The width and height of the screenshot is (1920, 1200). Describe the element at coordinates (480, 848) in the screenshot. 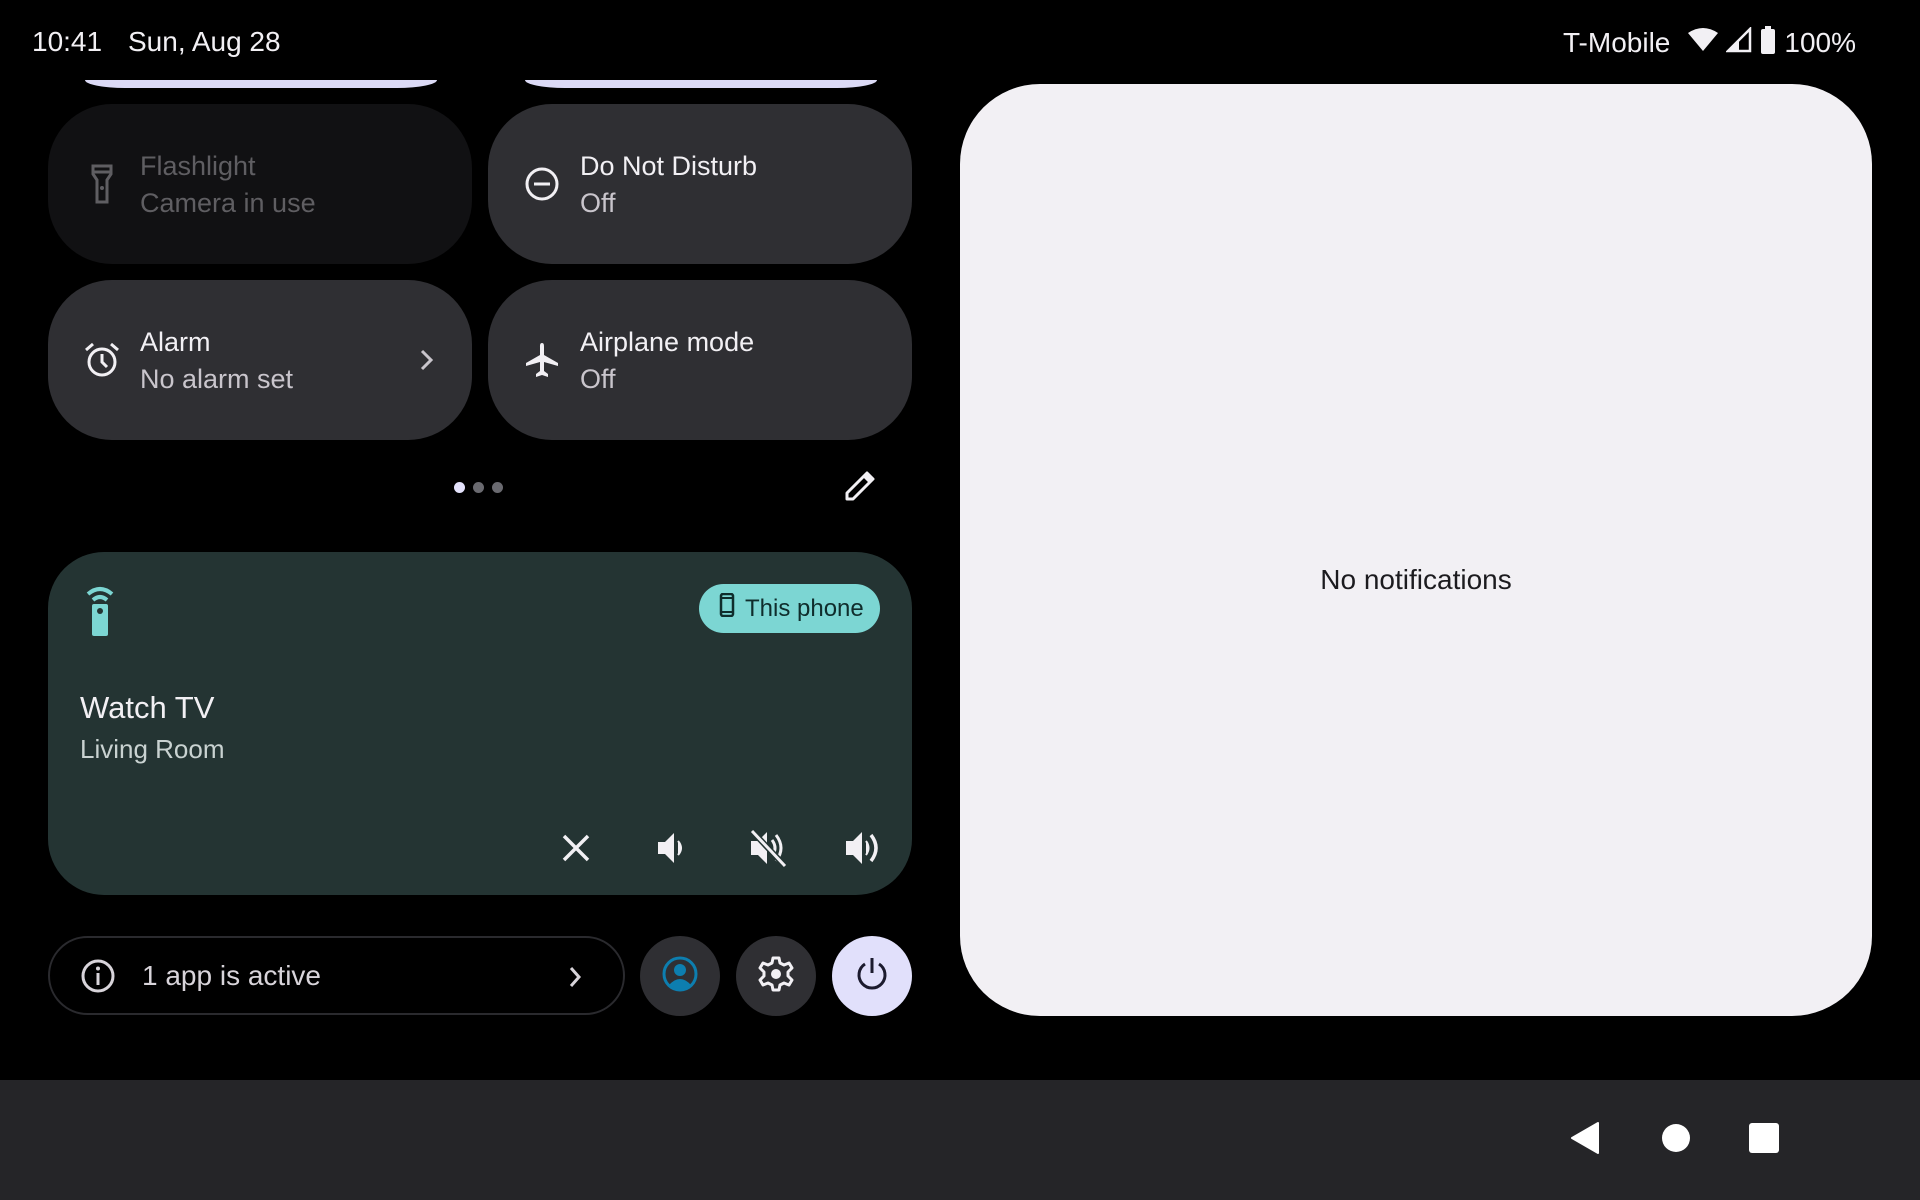

I see `media-actions` at that location.